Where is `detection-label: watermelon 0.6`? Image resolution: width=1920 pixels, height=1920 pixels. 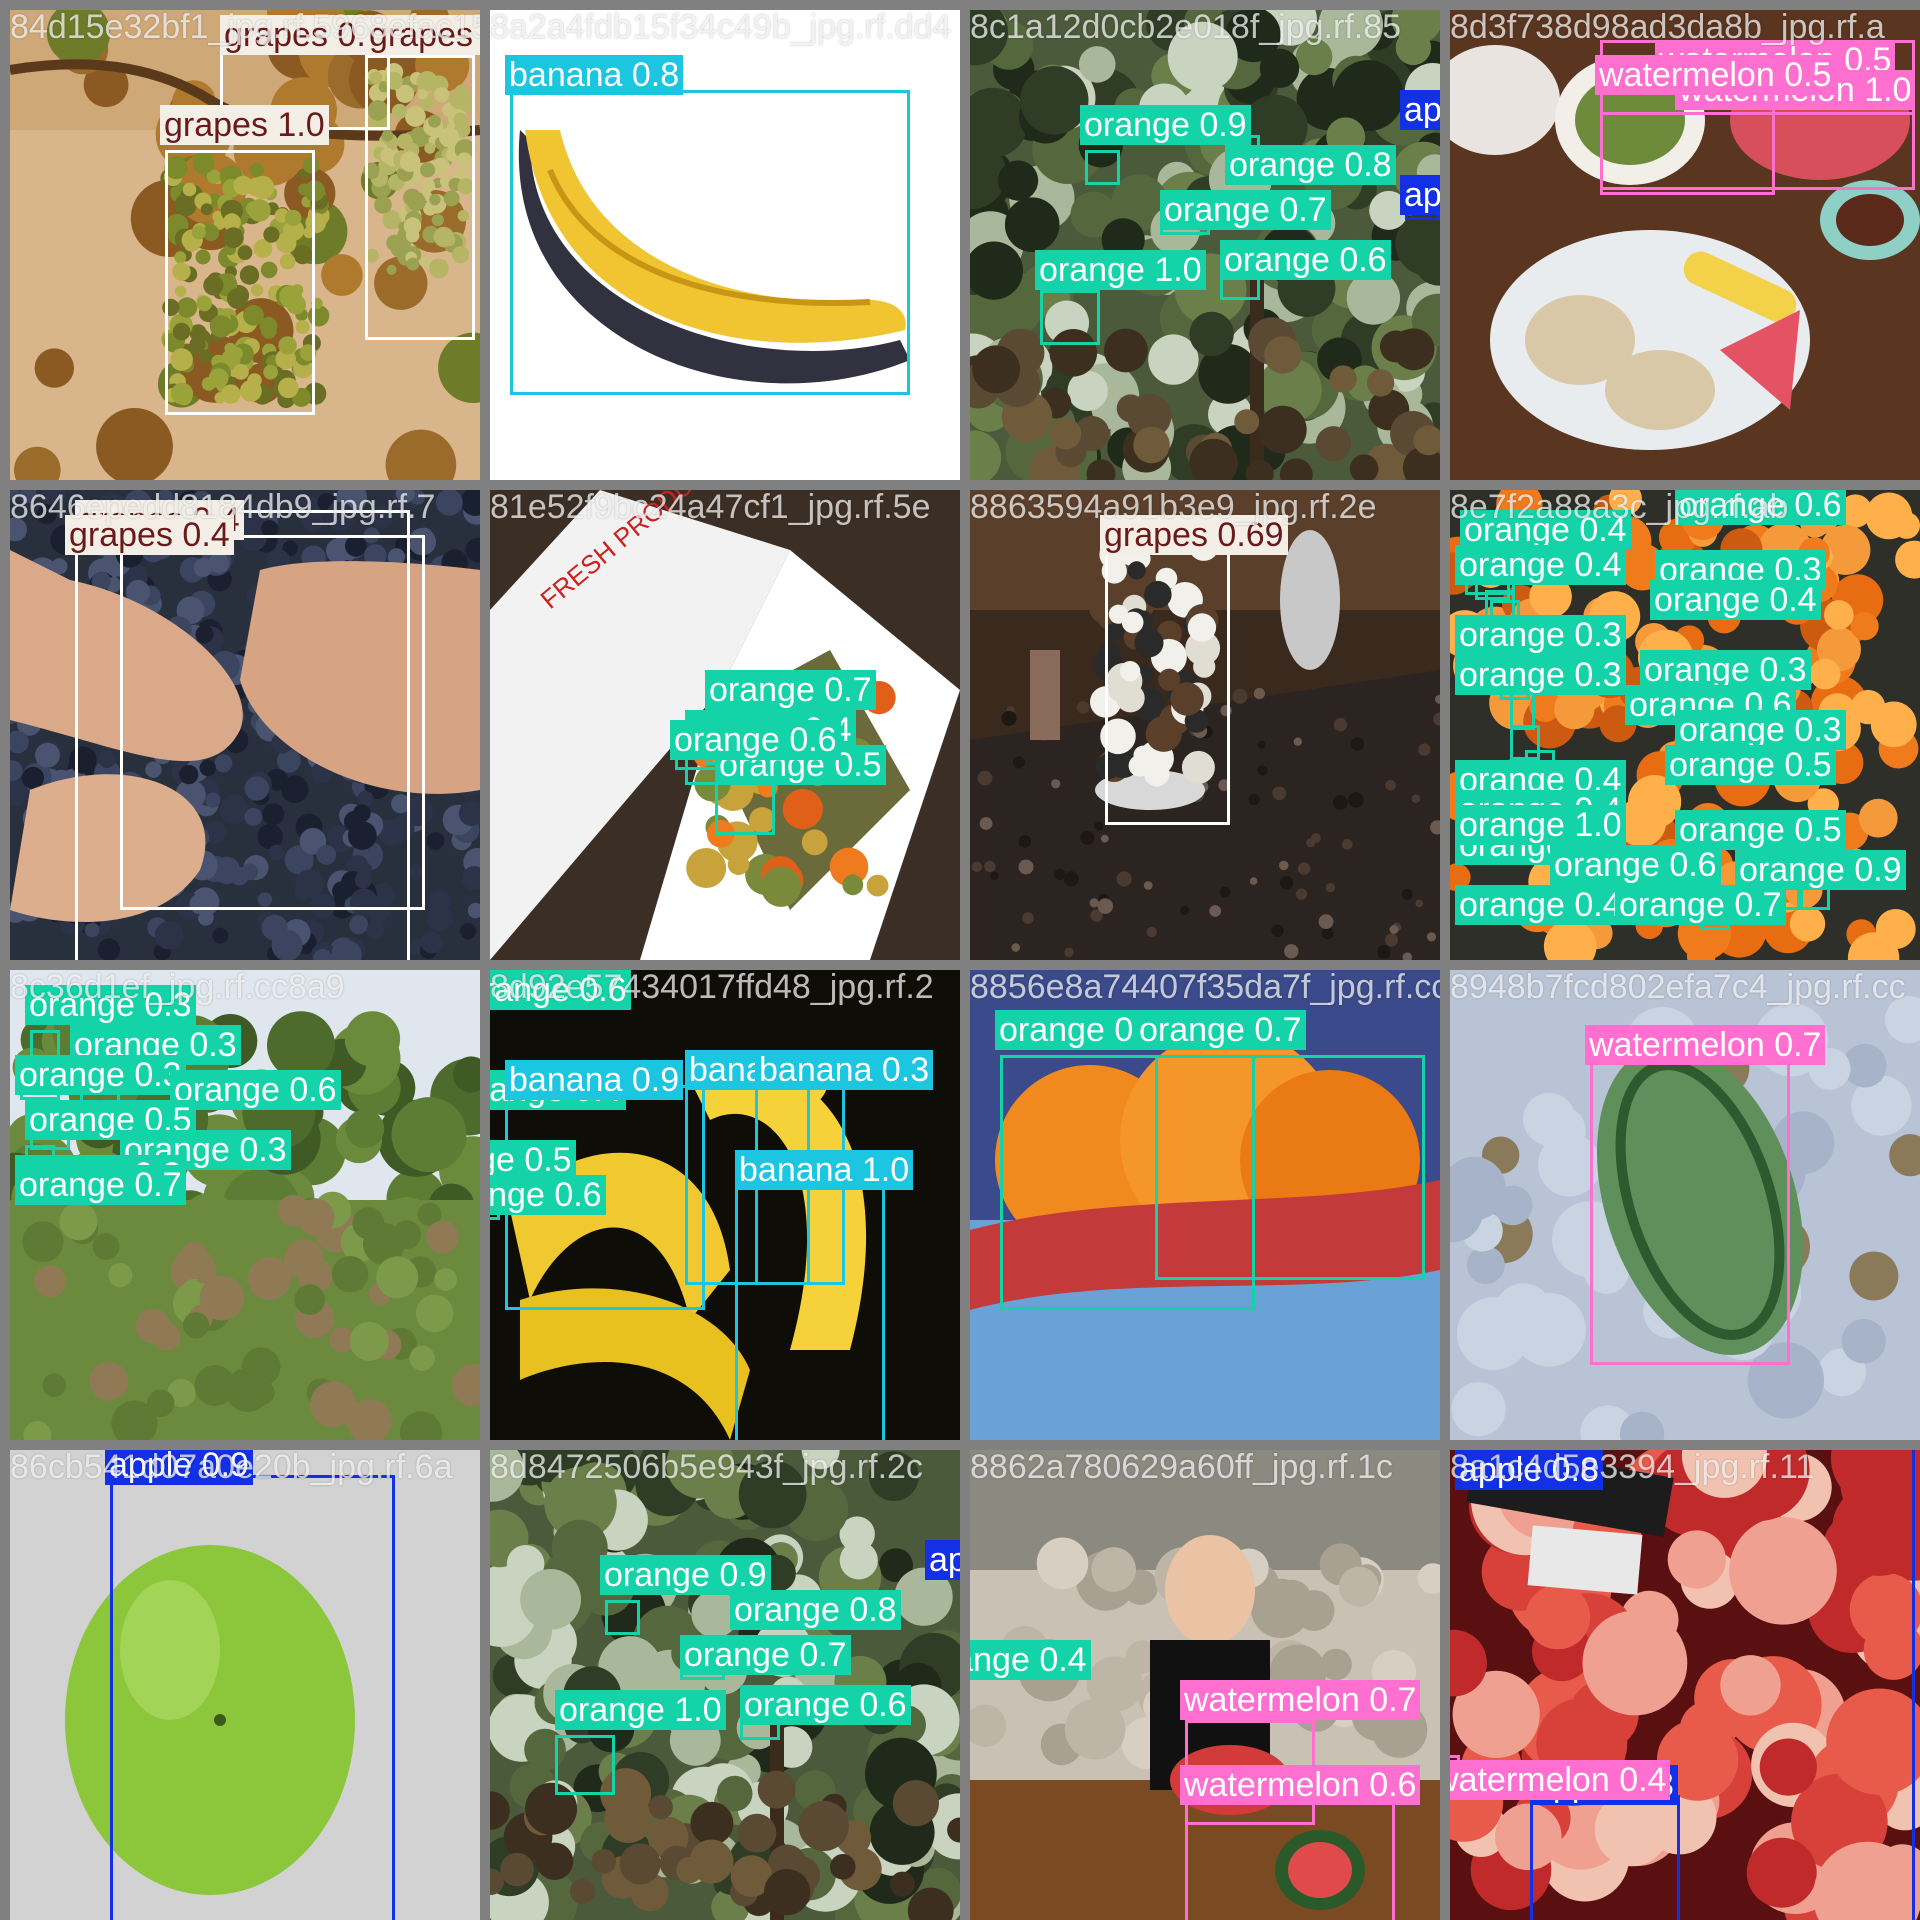
detection-label: watermelon 0.6 is located at coordinates (1300, 1785).